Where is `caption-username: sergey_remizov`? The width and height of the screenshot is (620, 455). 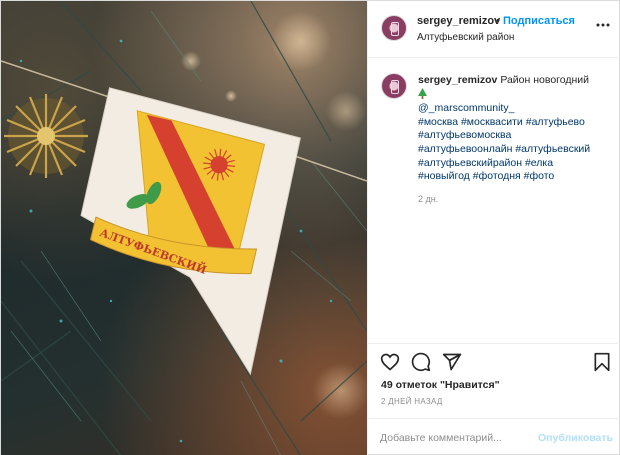 caption-username: sergey_remizov is located at coordinates (457, 80).